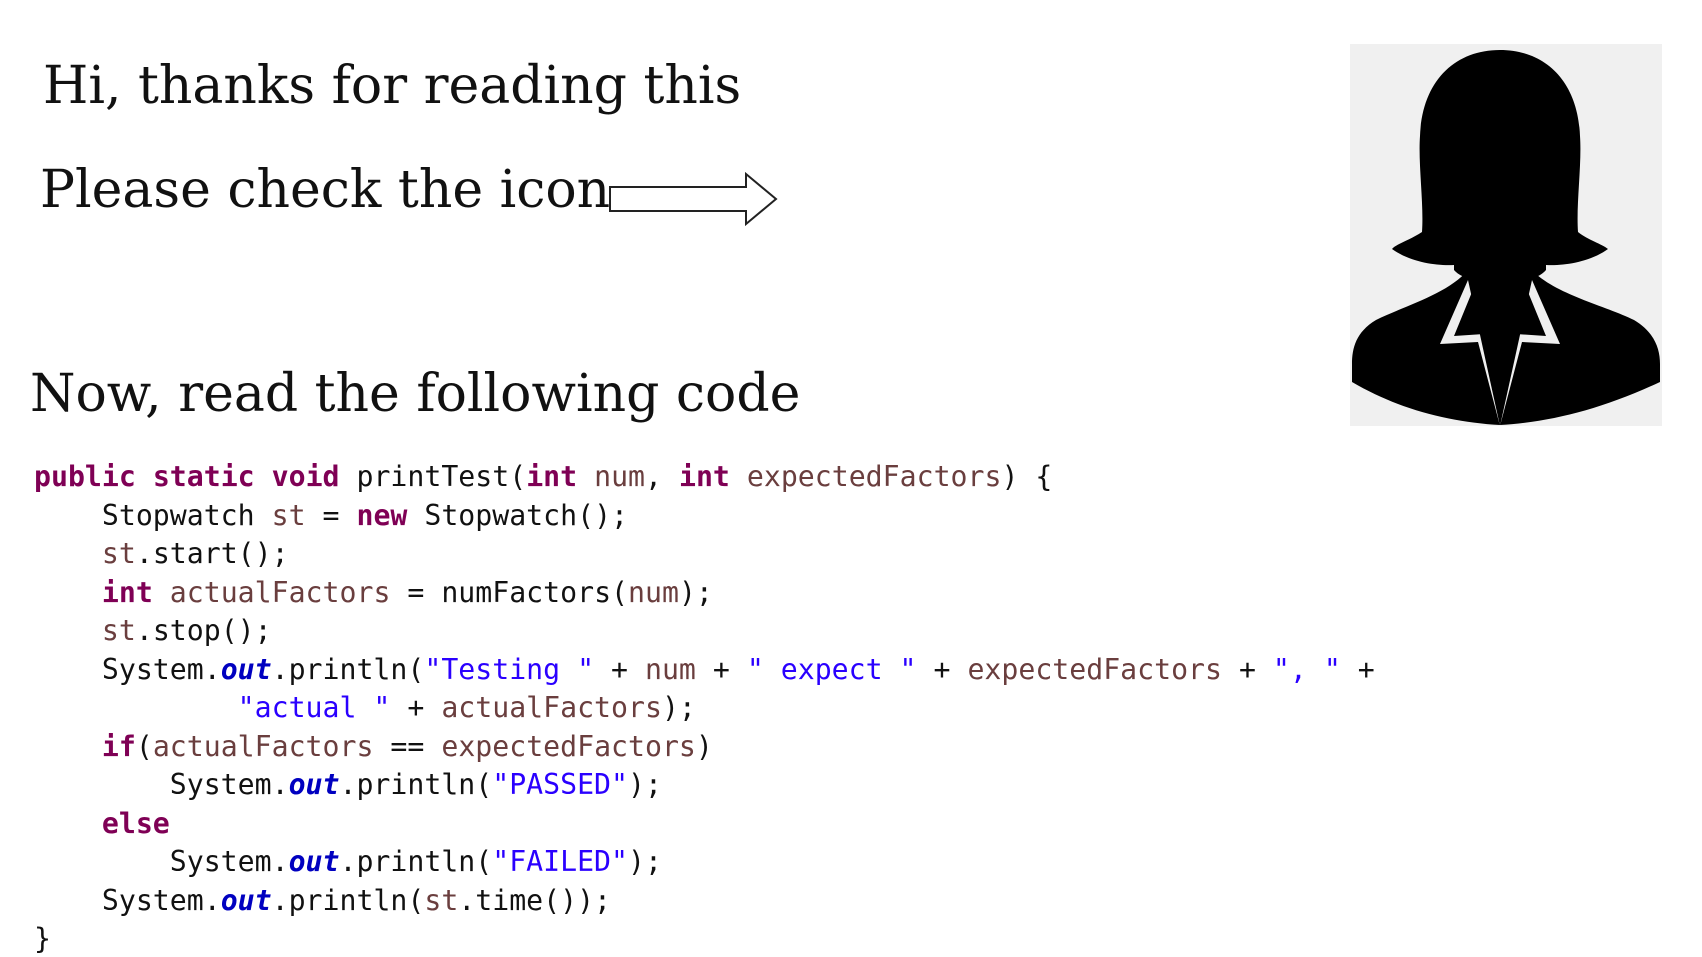 Image resolution: width=1702 pixels, height=957 pixels. What do you see at coordinates (144, 746) in the screenshot?
I see `code-token-plain: (` at bounding box center [144, 746].